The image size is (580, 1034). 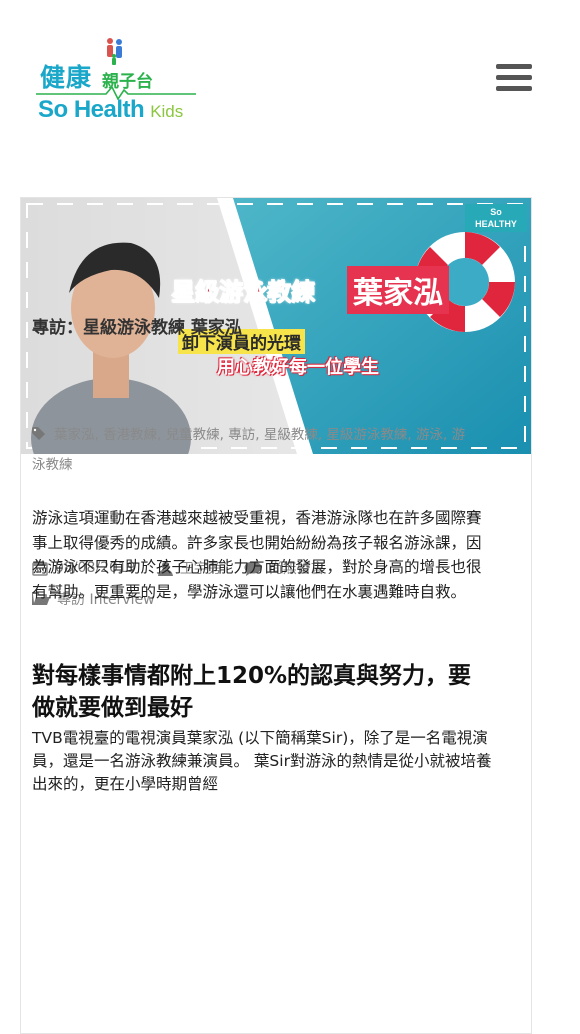 I want to click on post-section-heading: 對每樣事情都附上120%的認真與努力，要做就要做到最好, so click(x=252, y=692).